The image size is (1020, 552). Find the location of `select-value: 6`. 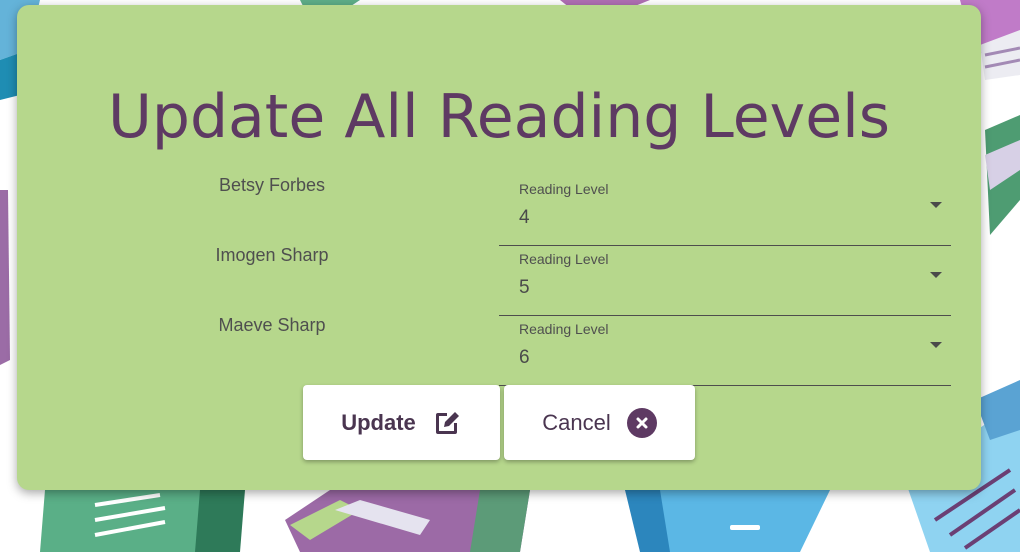

select-value: 6 is located at coordinates (524, 357).